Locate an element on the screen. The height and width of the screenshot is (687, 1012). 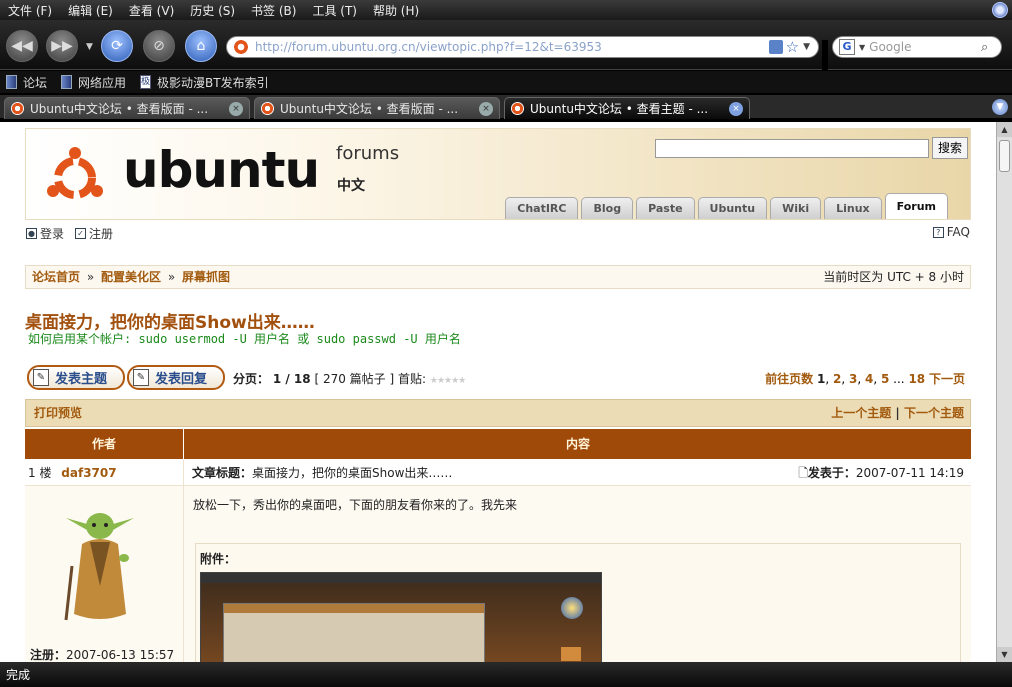
menu-help: 帮助 (H) is located at coordinates (396, 10).